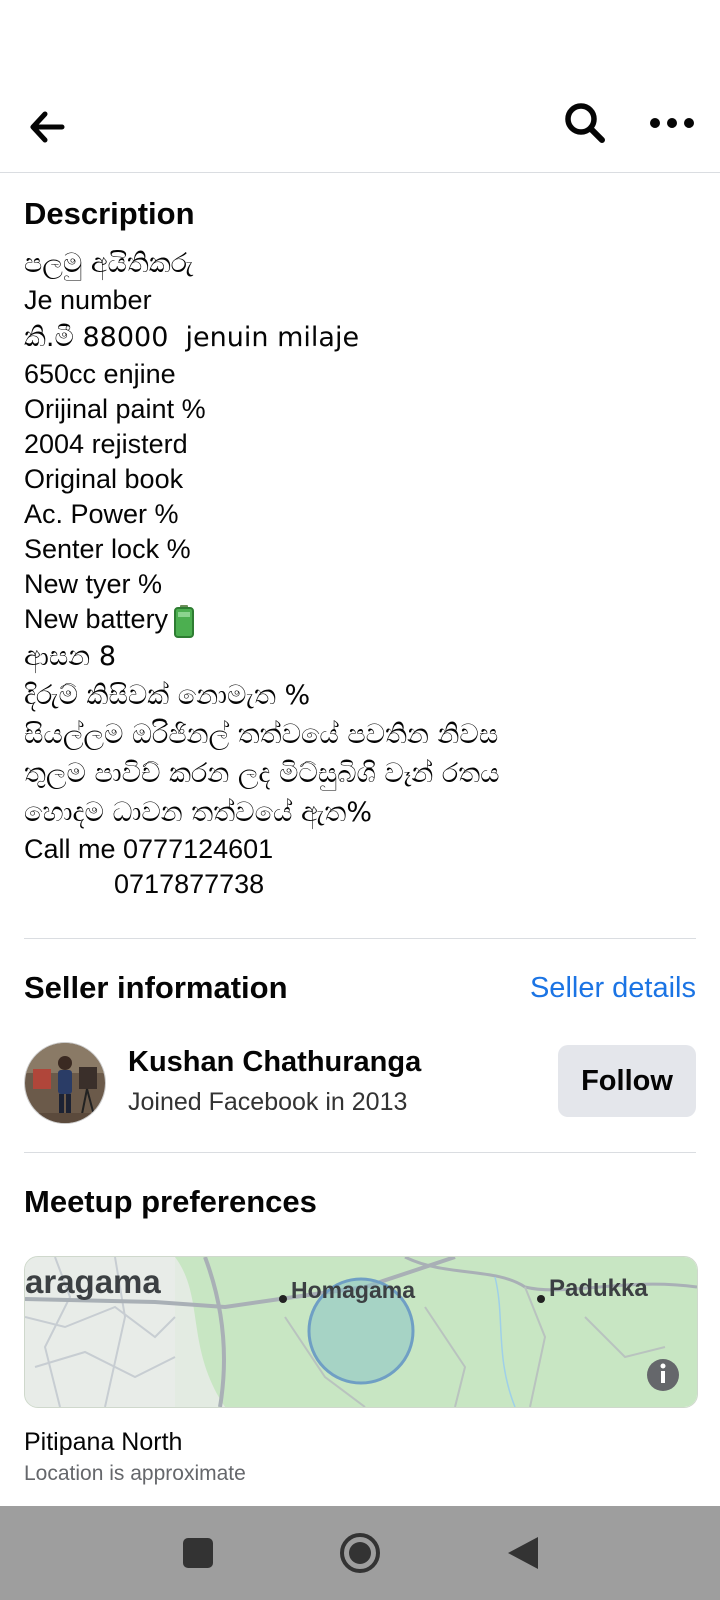 This screenshot has width=720, height=1600. Describe the element at coordinates (663, 1375) in the screenshot. I see `info-icon` at that location.